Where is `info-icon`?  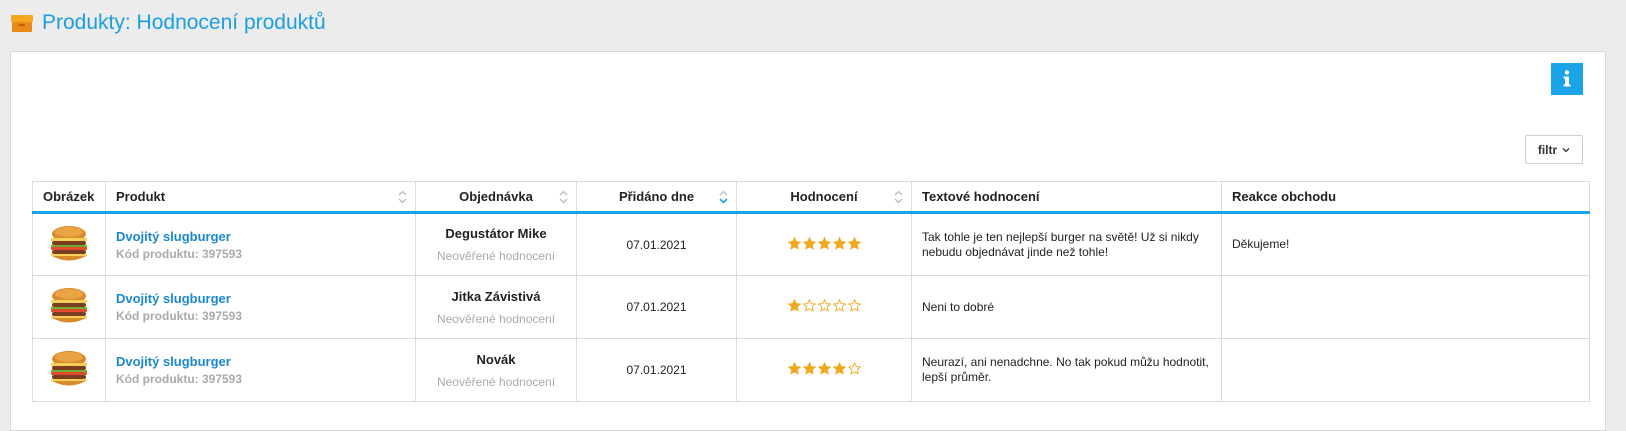 info-icon is located at coordinates (1567, 78).